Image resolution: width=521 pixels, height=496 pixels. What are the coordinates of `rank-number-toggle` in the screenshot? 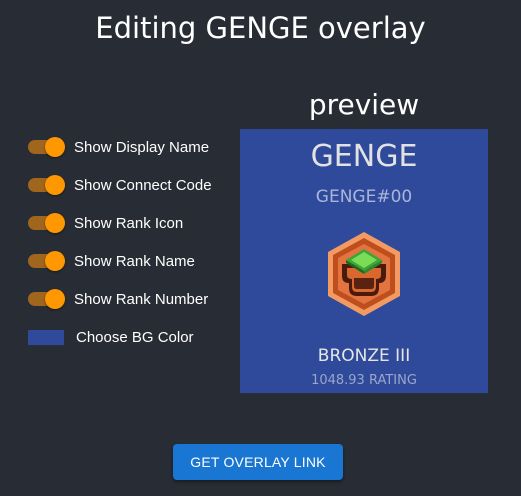 It's located at (47, 299).